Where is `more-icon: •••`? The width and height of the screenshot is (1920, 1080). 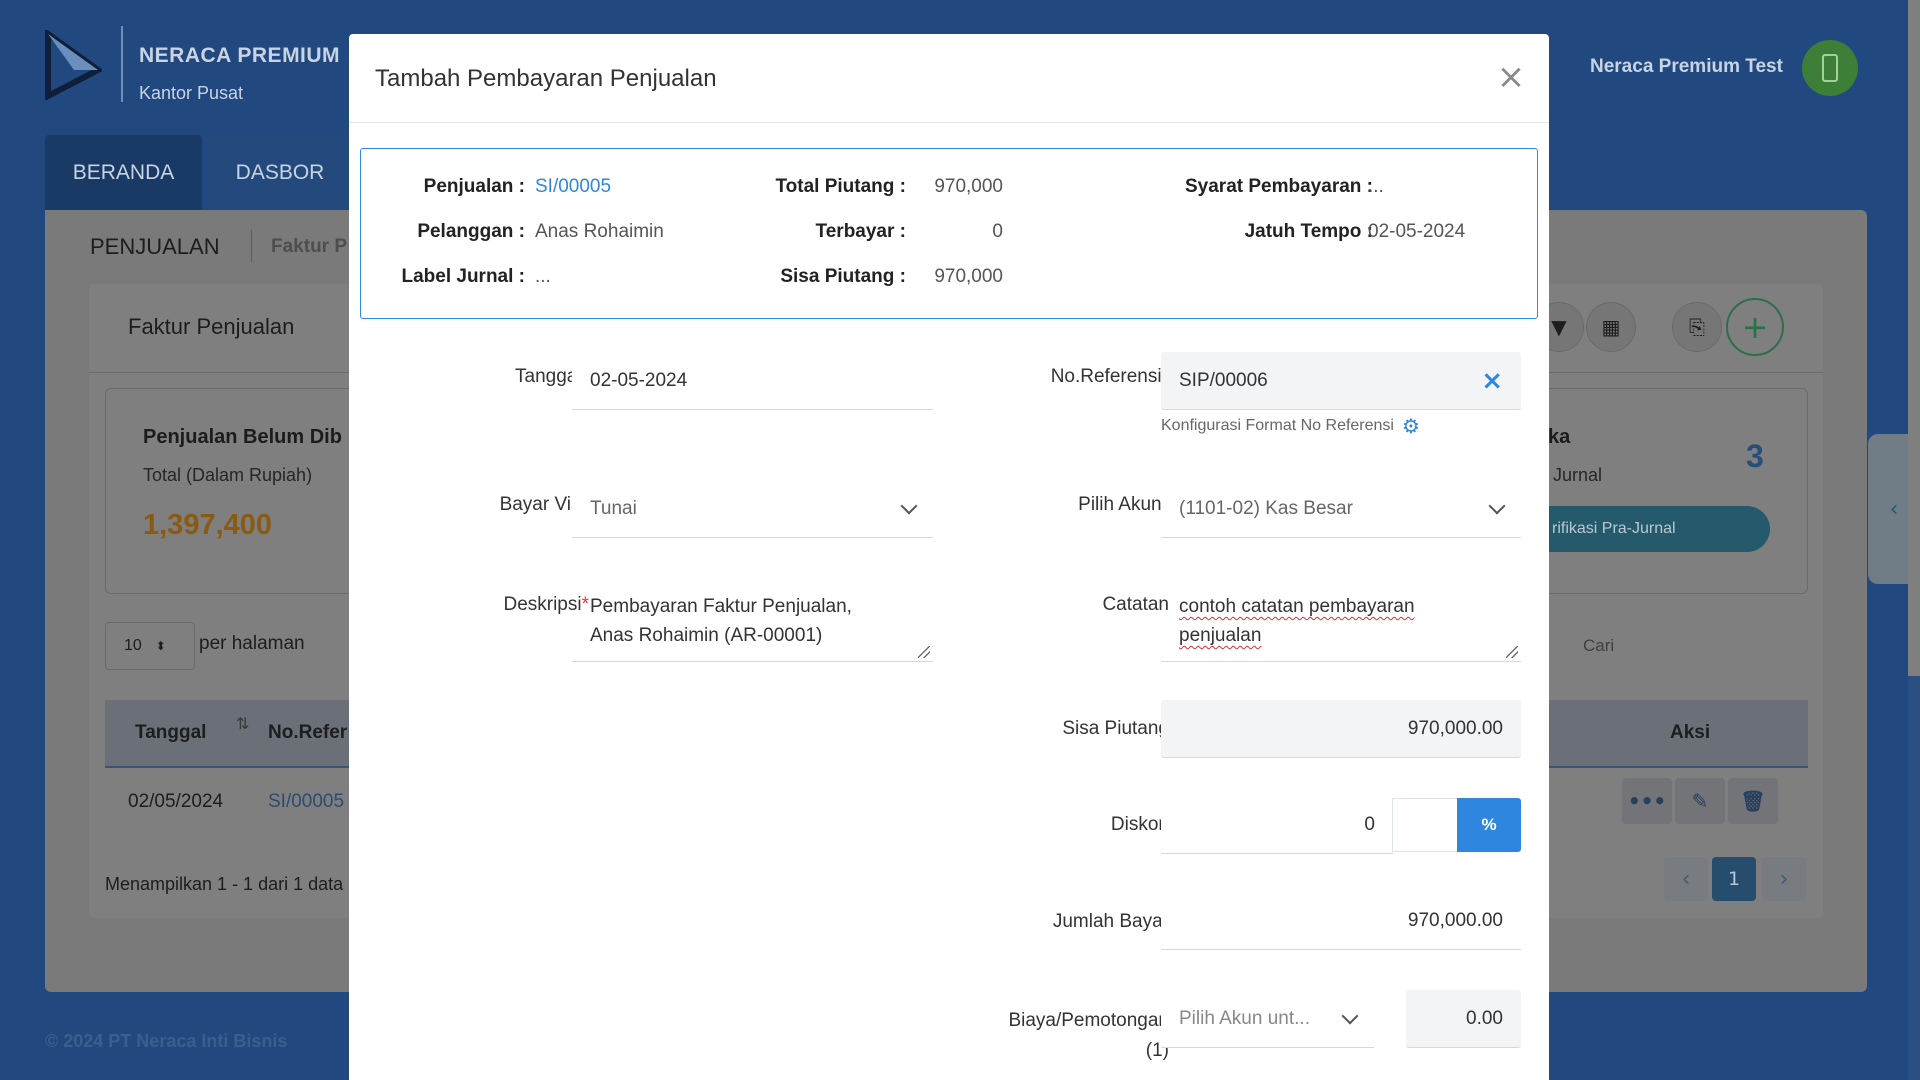 more-icon: ••• is located at coordinates (1647, 801).